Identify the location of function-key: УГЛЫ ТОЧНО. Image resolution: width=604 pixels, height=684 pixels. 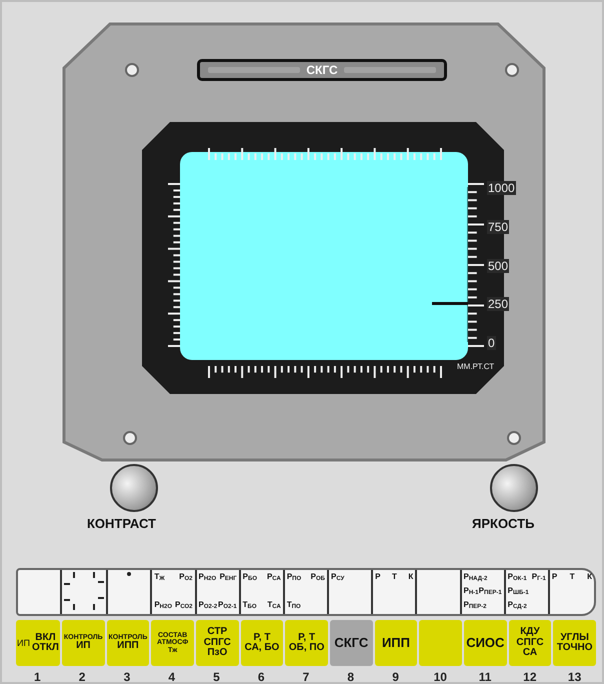
(574, 643).